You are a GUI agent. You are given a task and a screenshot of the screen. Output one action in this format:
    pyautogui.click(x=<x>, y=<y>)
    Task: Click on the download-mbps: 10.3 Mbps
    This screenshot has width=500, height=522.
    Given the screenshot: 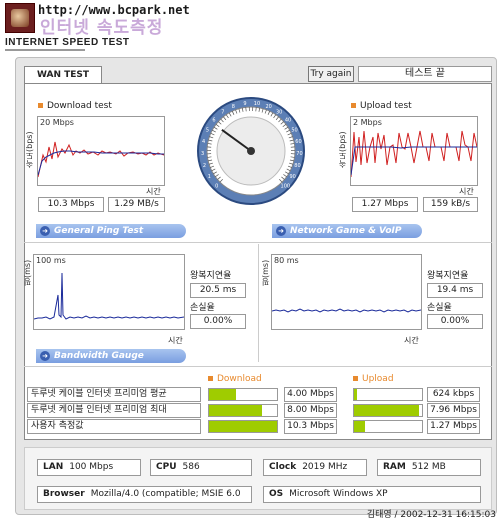 What is the action you would take?
    pyautogui.click(x=71, y=204)
    